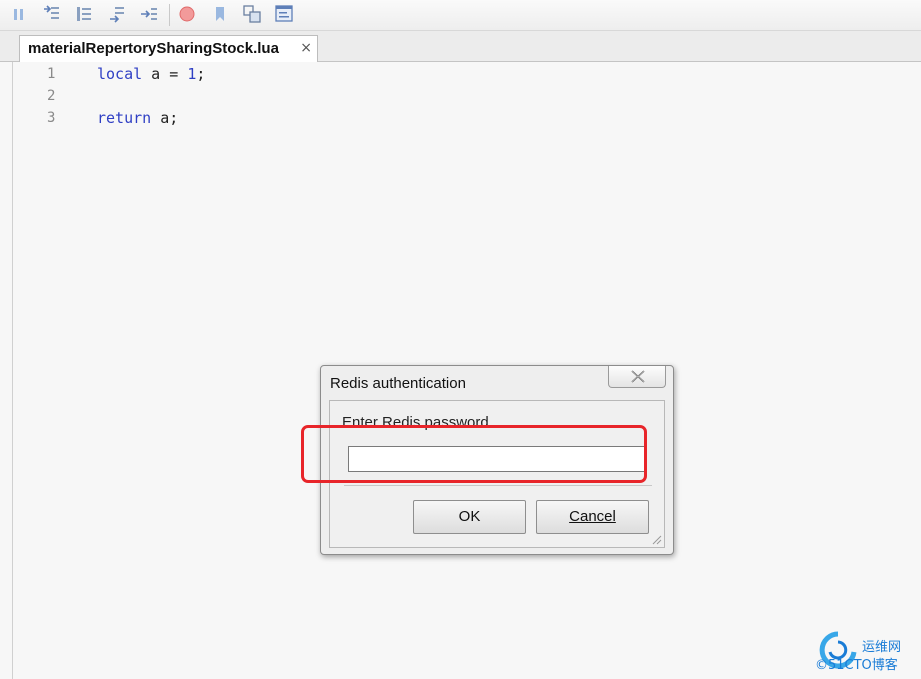 The width and height of the screenshot is (921, 679). I want to click on annotation-highlight, so click(474, 454).